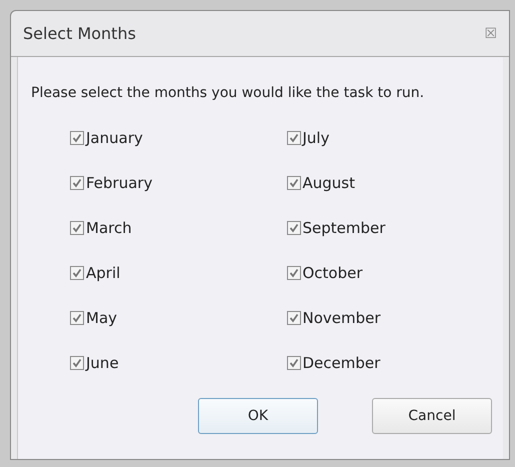 The height and width of the screenshot is (467, 515). I want to click on prompt-text: Please select the months you would like the task to run., so click(228, 93).